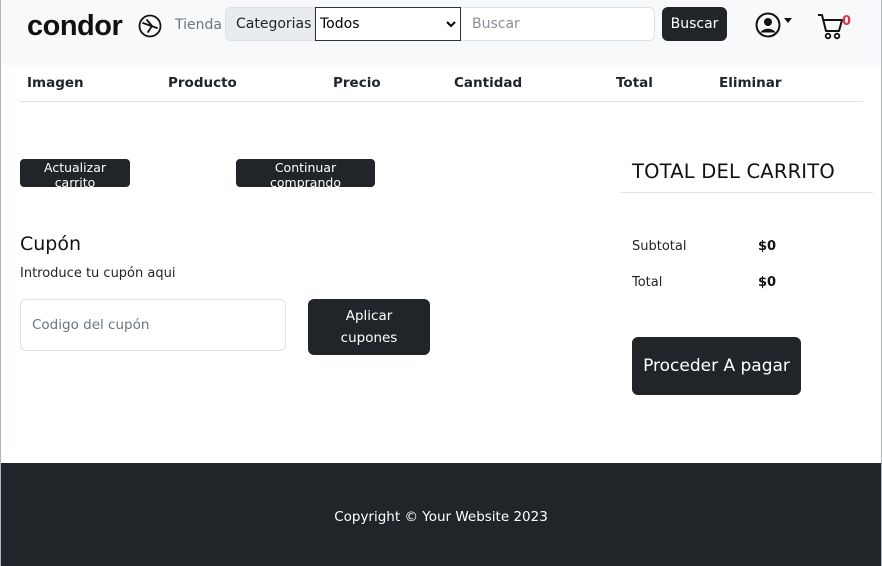 The height and width of the screenshot is (566, 882). What do you see at coordinates (388, 24) in the screenshot?
I see `categories-select: Todos` at bounding box center [388, 24].